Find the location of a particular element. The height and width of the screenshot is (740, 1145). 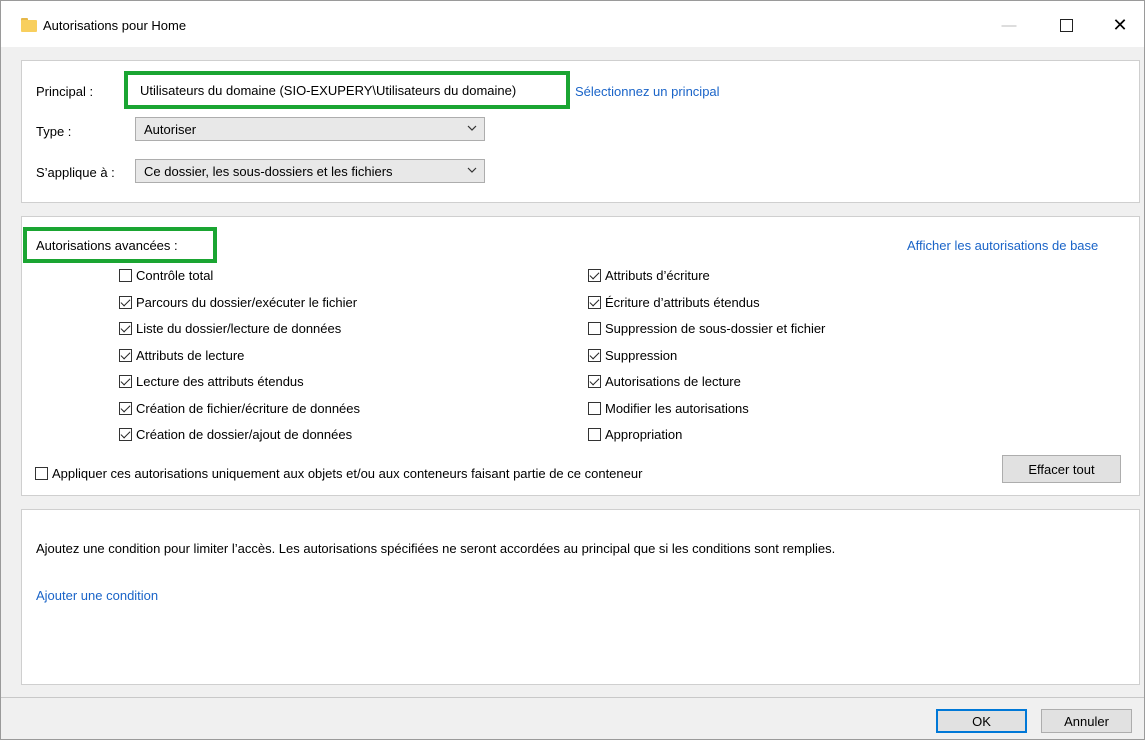

window-title: Autorisations pour Home is located at coordinates (115, 25).